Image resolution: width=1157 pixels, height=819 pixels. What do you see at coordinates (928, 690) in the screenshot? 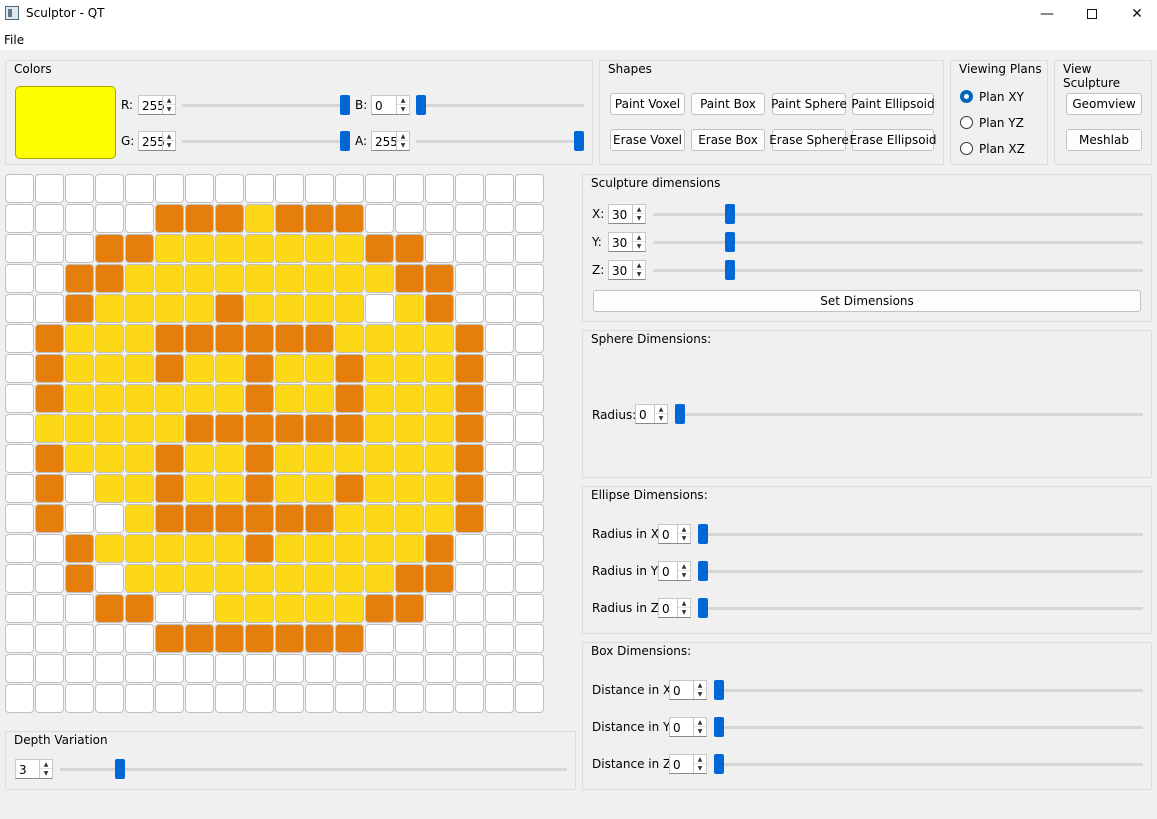
I see `box-dx-slider` at bounding box center [928, 690].